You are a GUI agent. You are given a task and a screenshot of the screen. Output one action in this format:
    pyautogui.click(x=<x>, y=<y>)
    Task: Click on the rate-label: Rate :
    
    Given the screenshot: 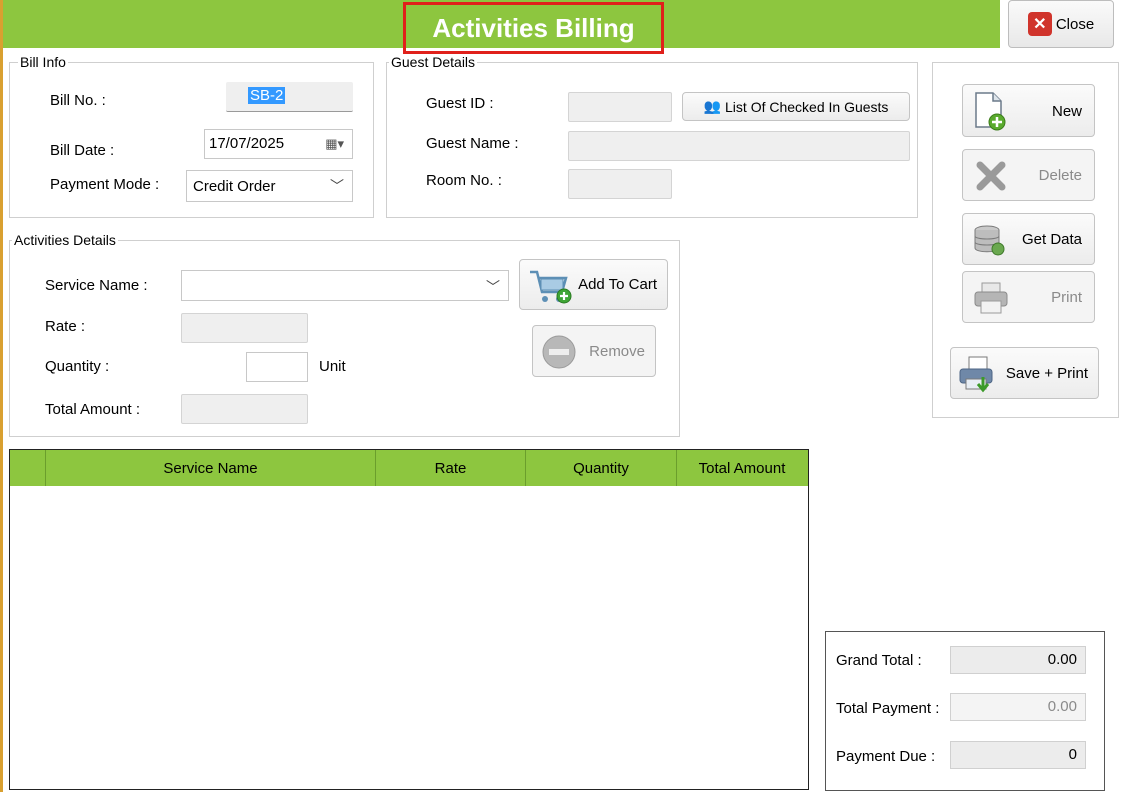 What is the action you would take?
    pyautogui.click(x=65, y=326)
    